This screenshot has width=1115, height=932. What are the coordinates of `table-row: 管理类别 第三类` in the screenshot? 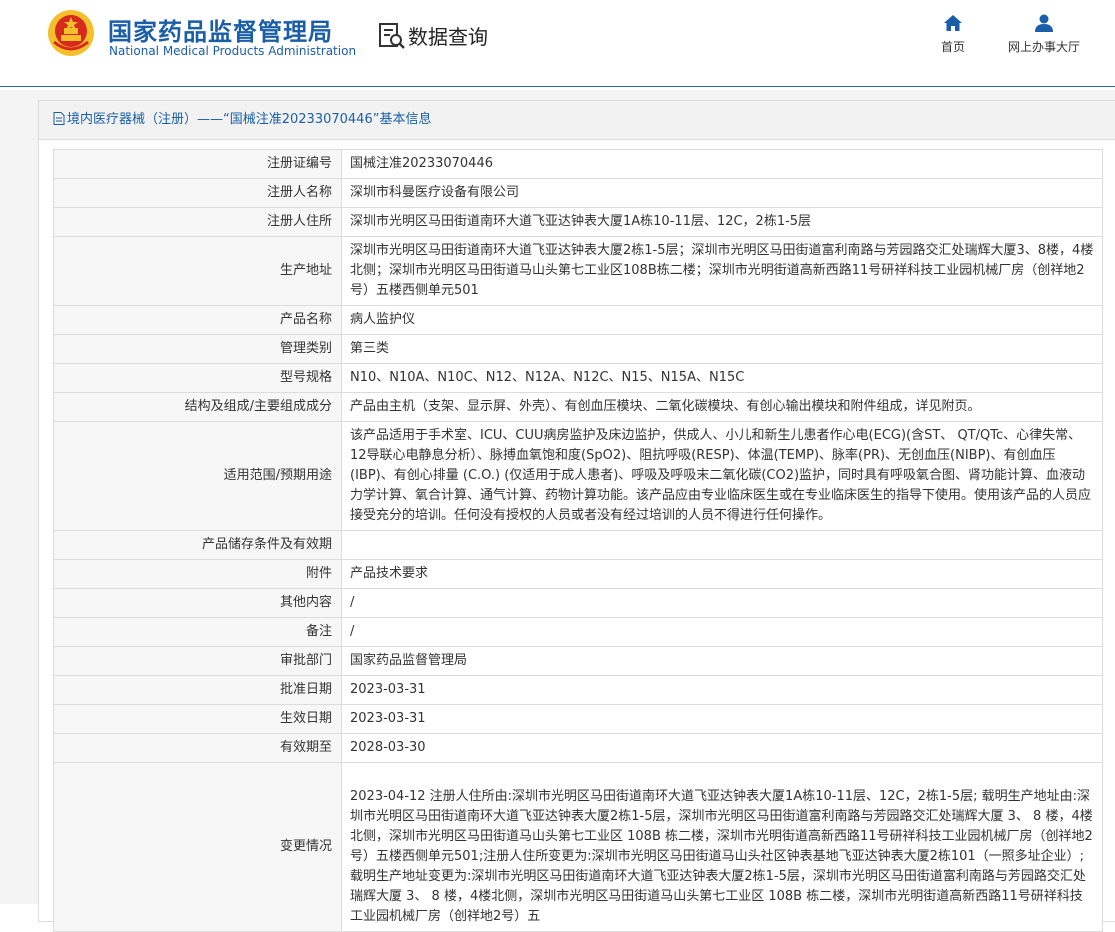 It's located at (578, 349).